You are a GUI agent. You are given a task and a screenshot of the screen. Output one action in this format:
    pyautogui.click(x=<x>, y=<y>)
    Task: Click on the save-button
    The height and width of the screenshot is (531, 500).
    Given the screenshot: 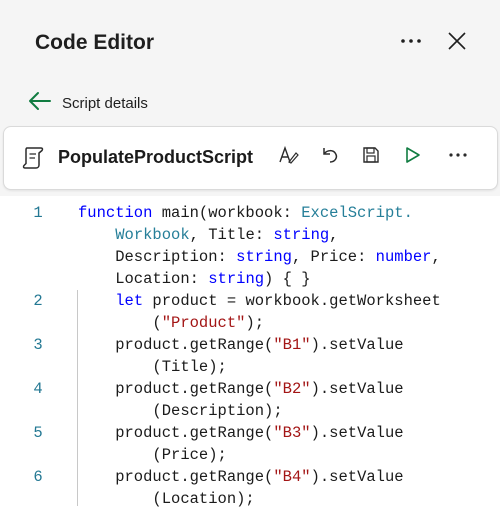 What is the action you would take?
    pyautogui.click(x=371, y=157)
    